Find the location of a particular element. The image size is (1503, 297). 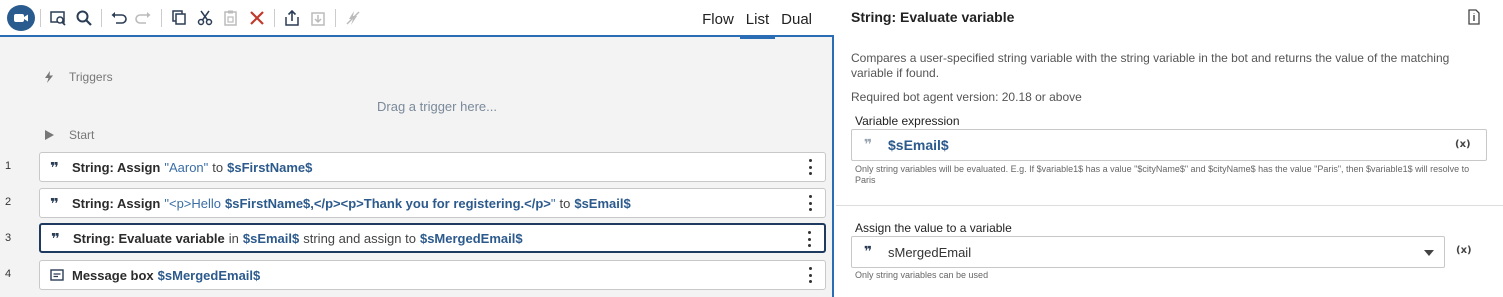

variable-expression-input: ❞ $sEmail$ is located at coordinates (1169, 145).